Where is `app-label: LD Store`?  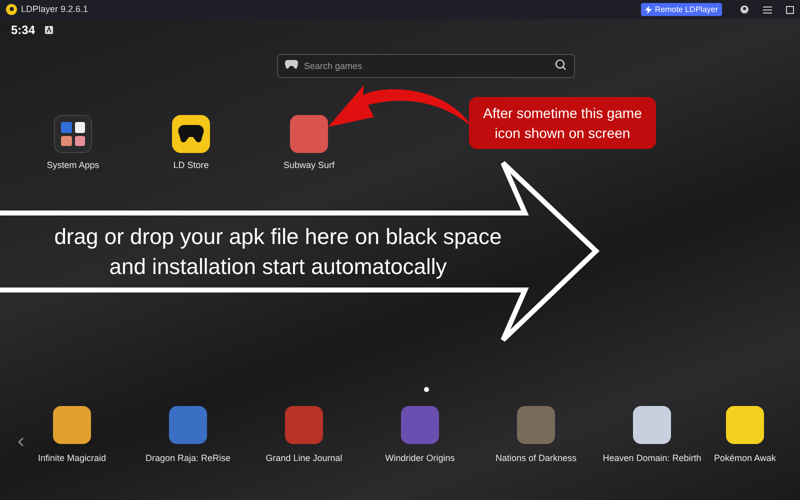 app-label: LD Store is located at coordinates (191, 165).